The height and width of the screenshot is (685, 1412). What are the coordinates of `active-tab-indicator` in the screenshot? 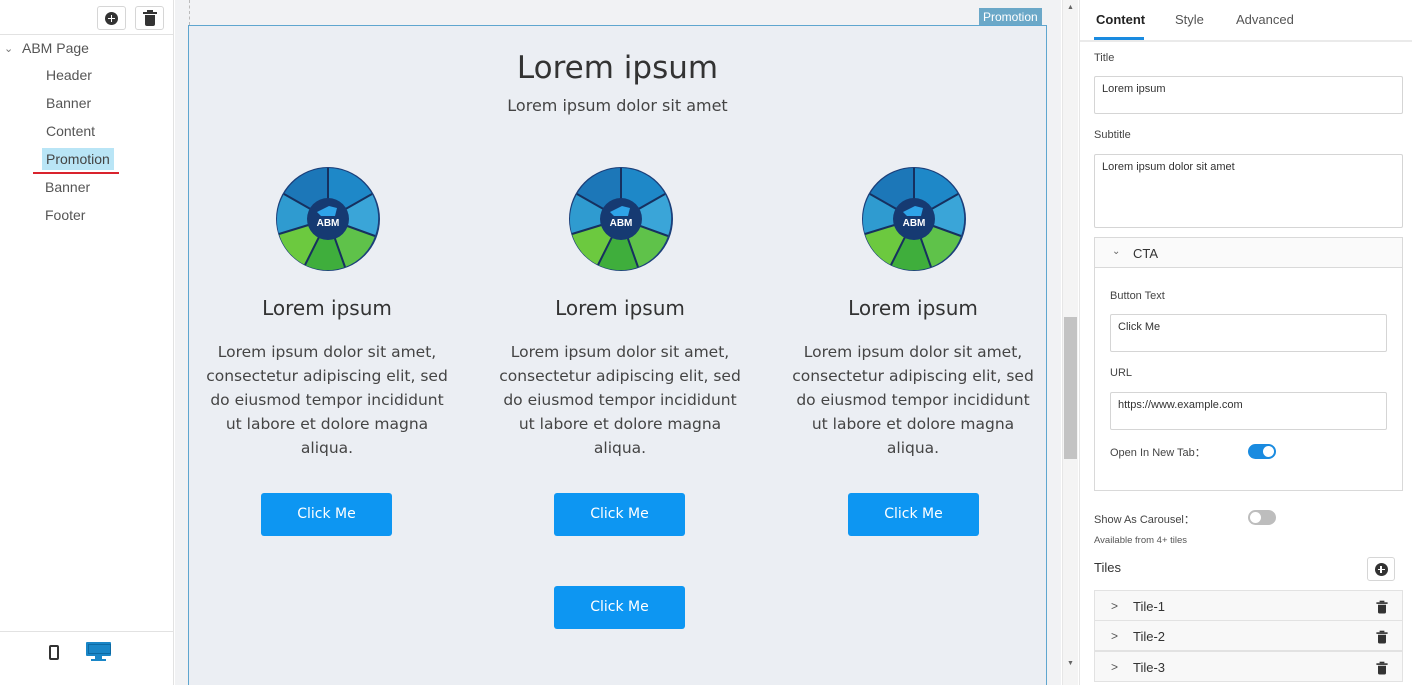 It's located at (1119, 38).